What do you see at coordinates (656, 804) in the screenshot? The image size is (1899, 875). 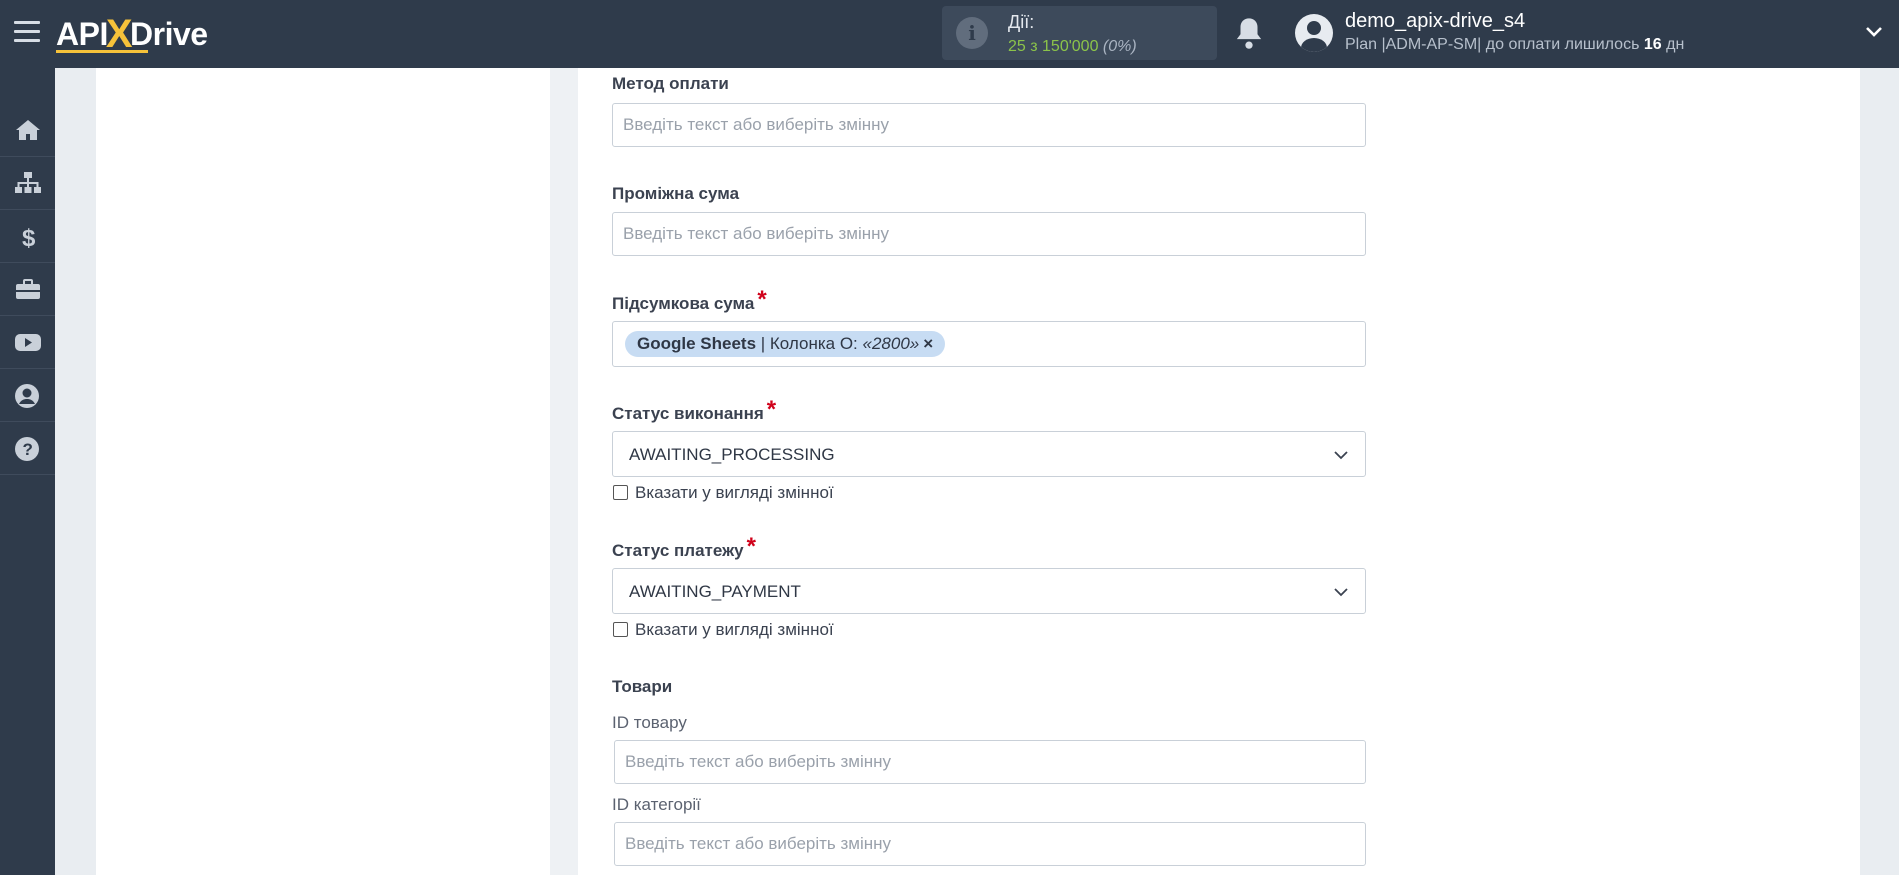 I see `category-id-label: ID категорії` at bounding box center [656, 804].